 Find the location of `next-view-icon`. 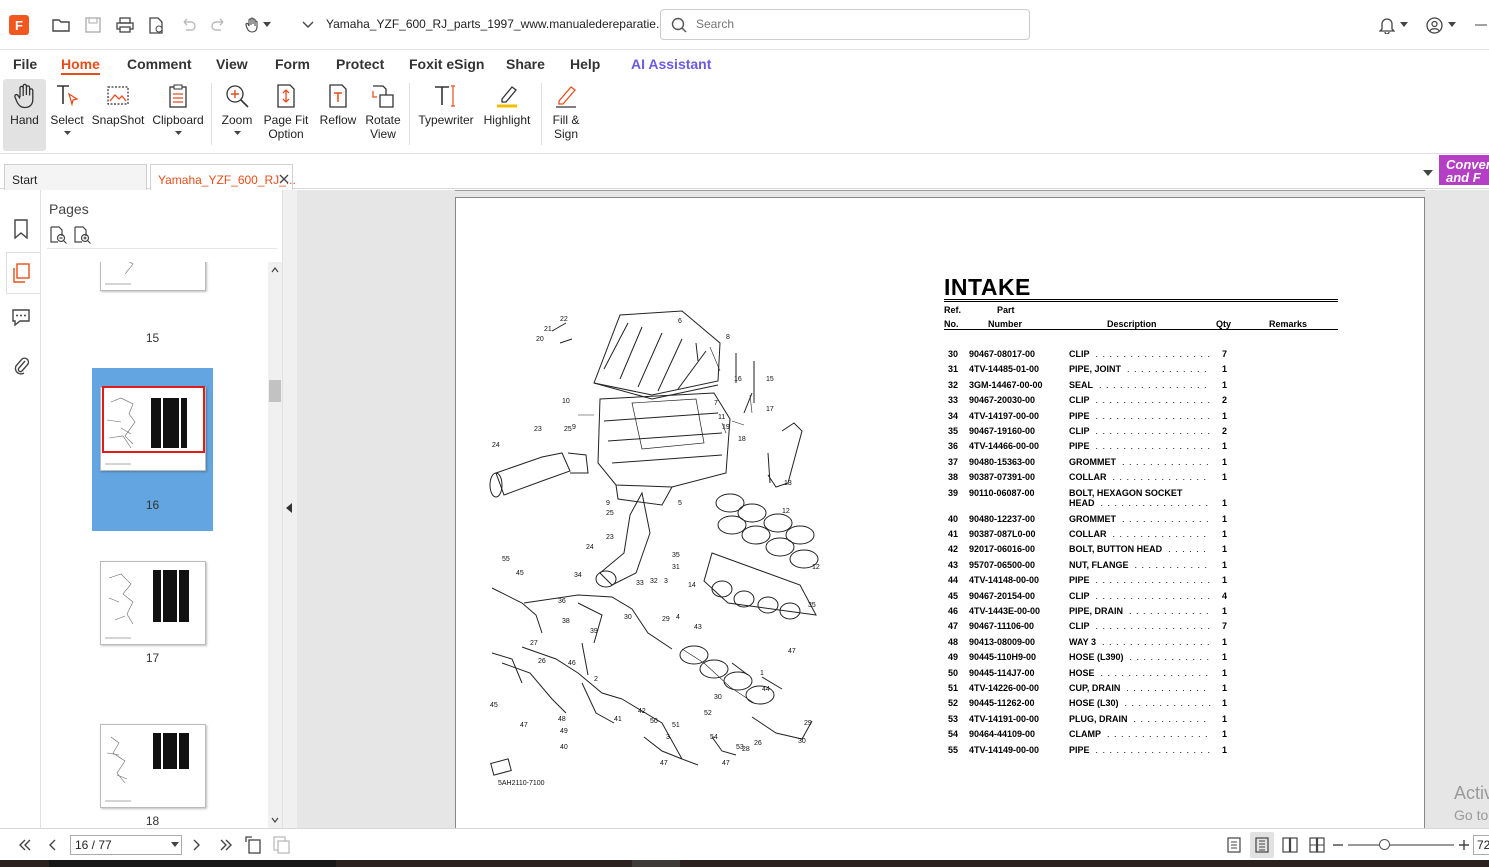

next-view-icon is located at coordinates (282, 845).